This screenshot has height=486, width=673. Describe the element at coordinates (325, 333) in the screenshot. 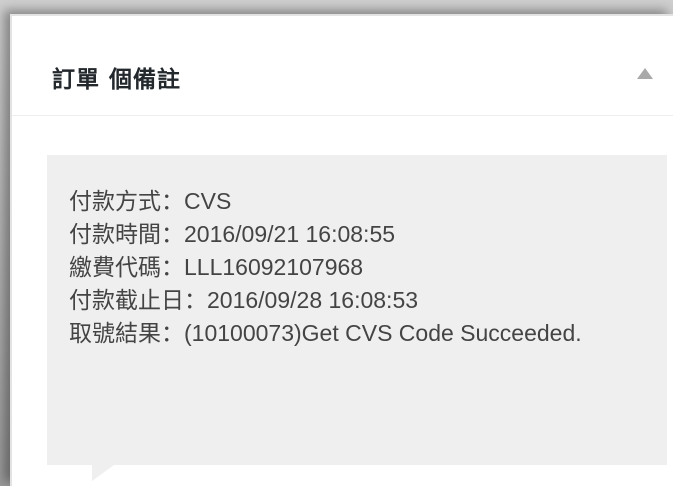

I see `note-line-code-result: 取號結果：(10100073)Get CVS Code Succeeded.` at that location.